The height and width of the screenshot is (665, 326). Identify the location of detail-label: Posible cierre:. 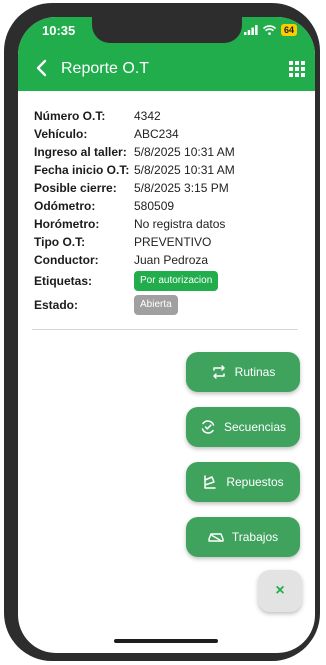
(75, 188).